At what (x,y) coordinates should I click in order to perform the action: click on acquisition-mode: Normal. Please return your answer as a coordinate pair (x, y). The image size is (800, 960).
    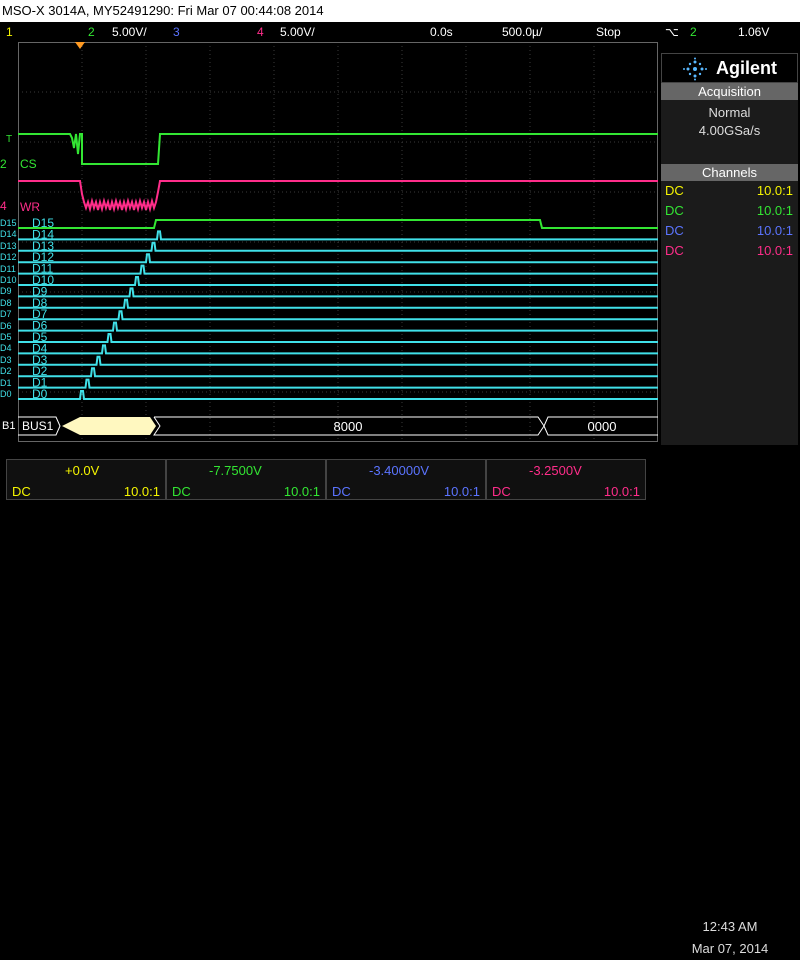
    Looking at the image, I should click on (729, 112).